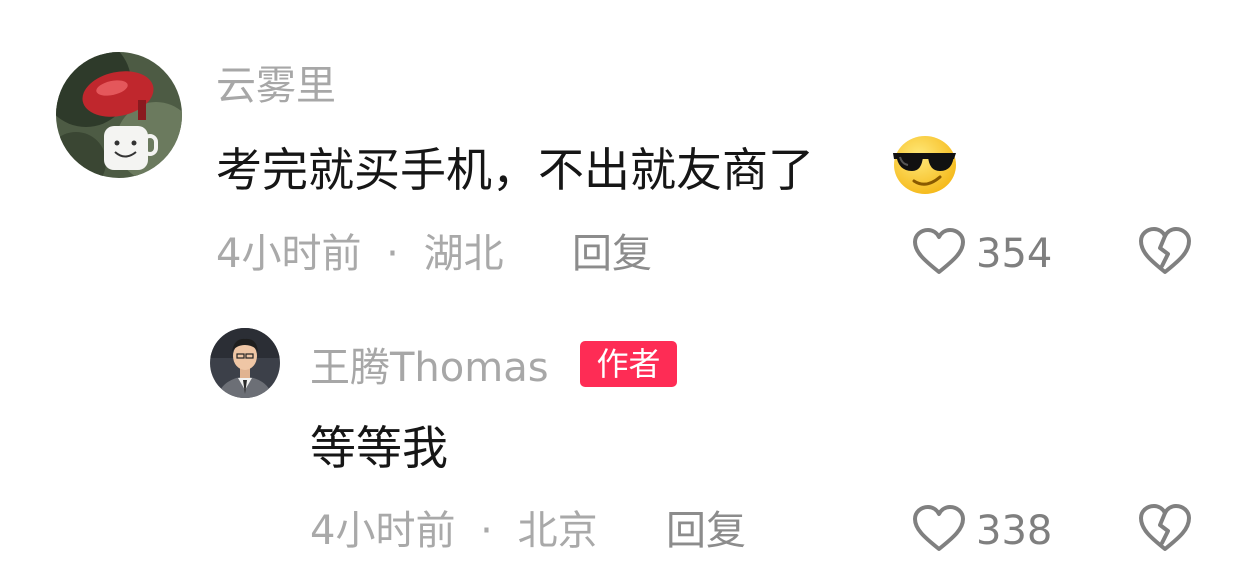 Image resolution: width=1260 pixels, height=579 pixels. What do you see at coordinates (924, 165) in the screenshot?
I see `sunglasses-emoji-icon` at bounding box center [924, 165].